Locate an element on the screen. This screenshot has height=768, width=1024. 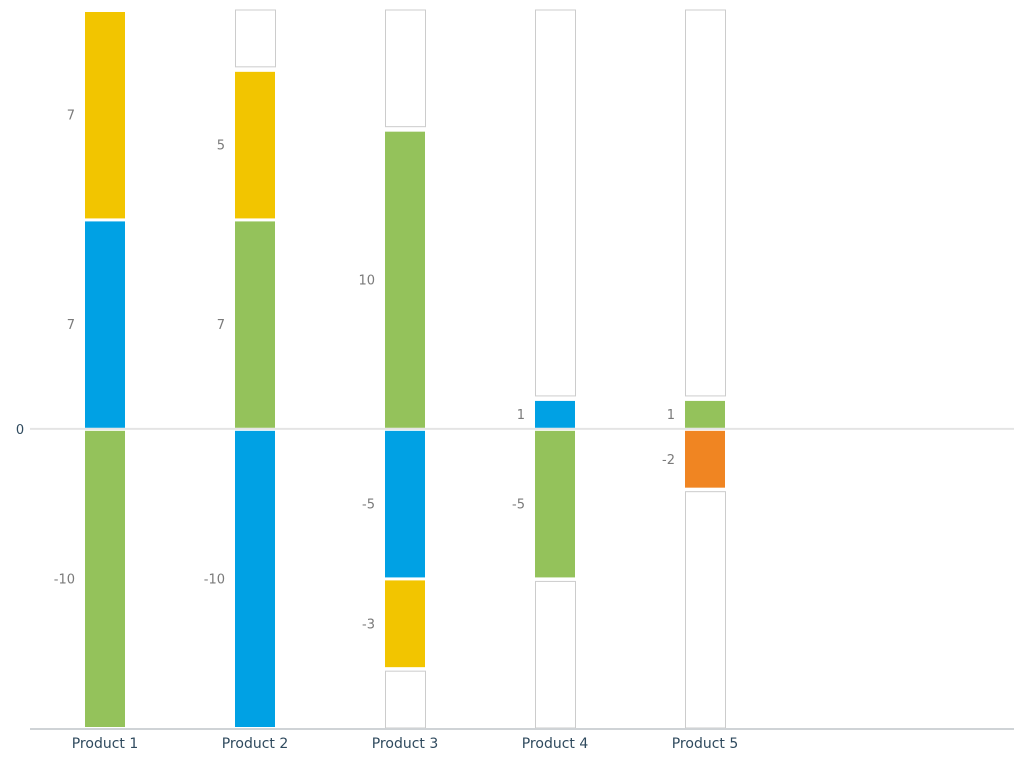
segment-value-label: 10 is located at coordinates (366, 280).